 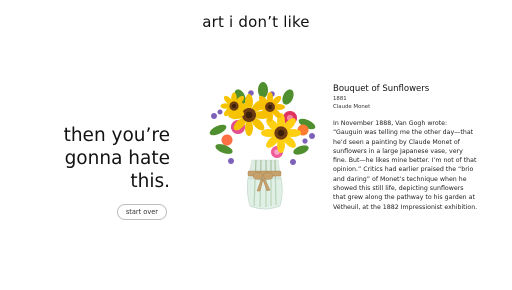 What do you see at coordinates (352, 106) in the screenshot?
I see `artwork-artist: Claude Monet` at bounding box center [352, 106].